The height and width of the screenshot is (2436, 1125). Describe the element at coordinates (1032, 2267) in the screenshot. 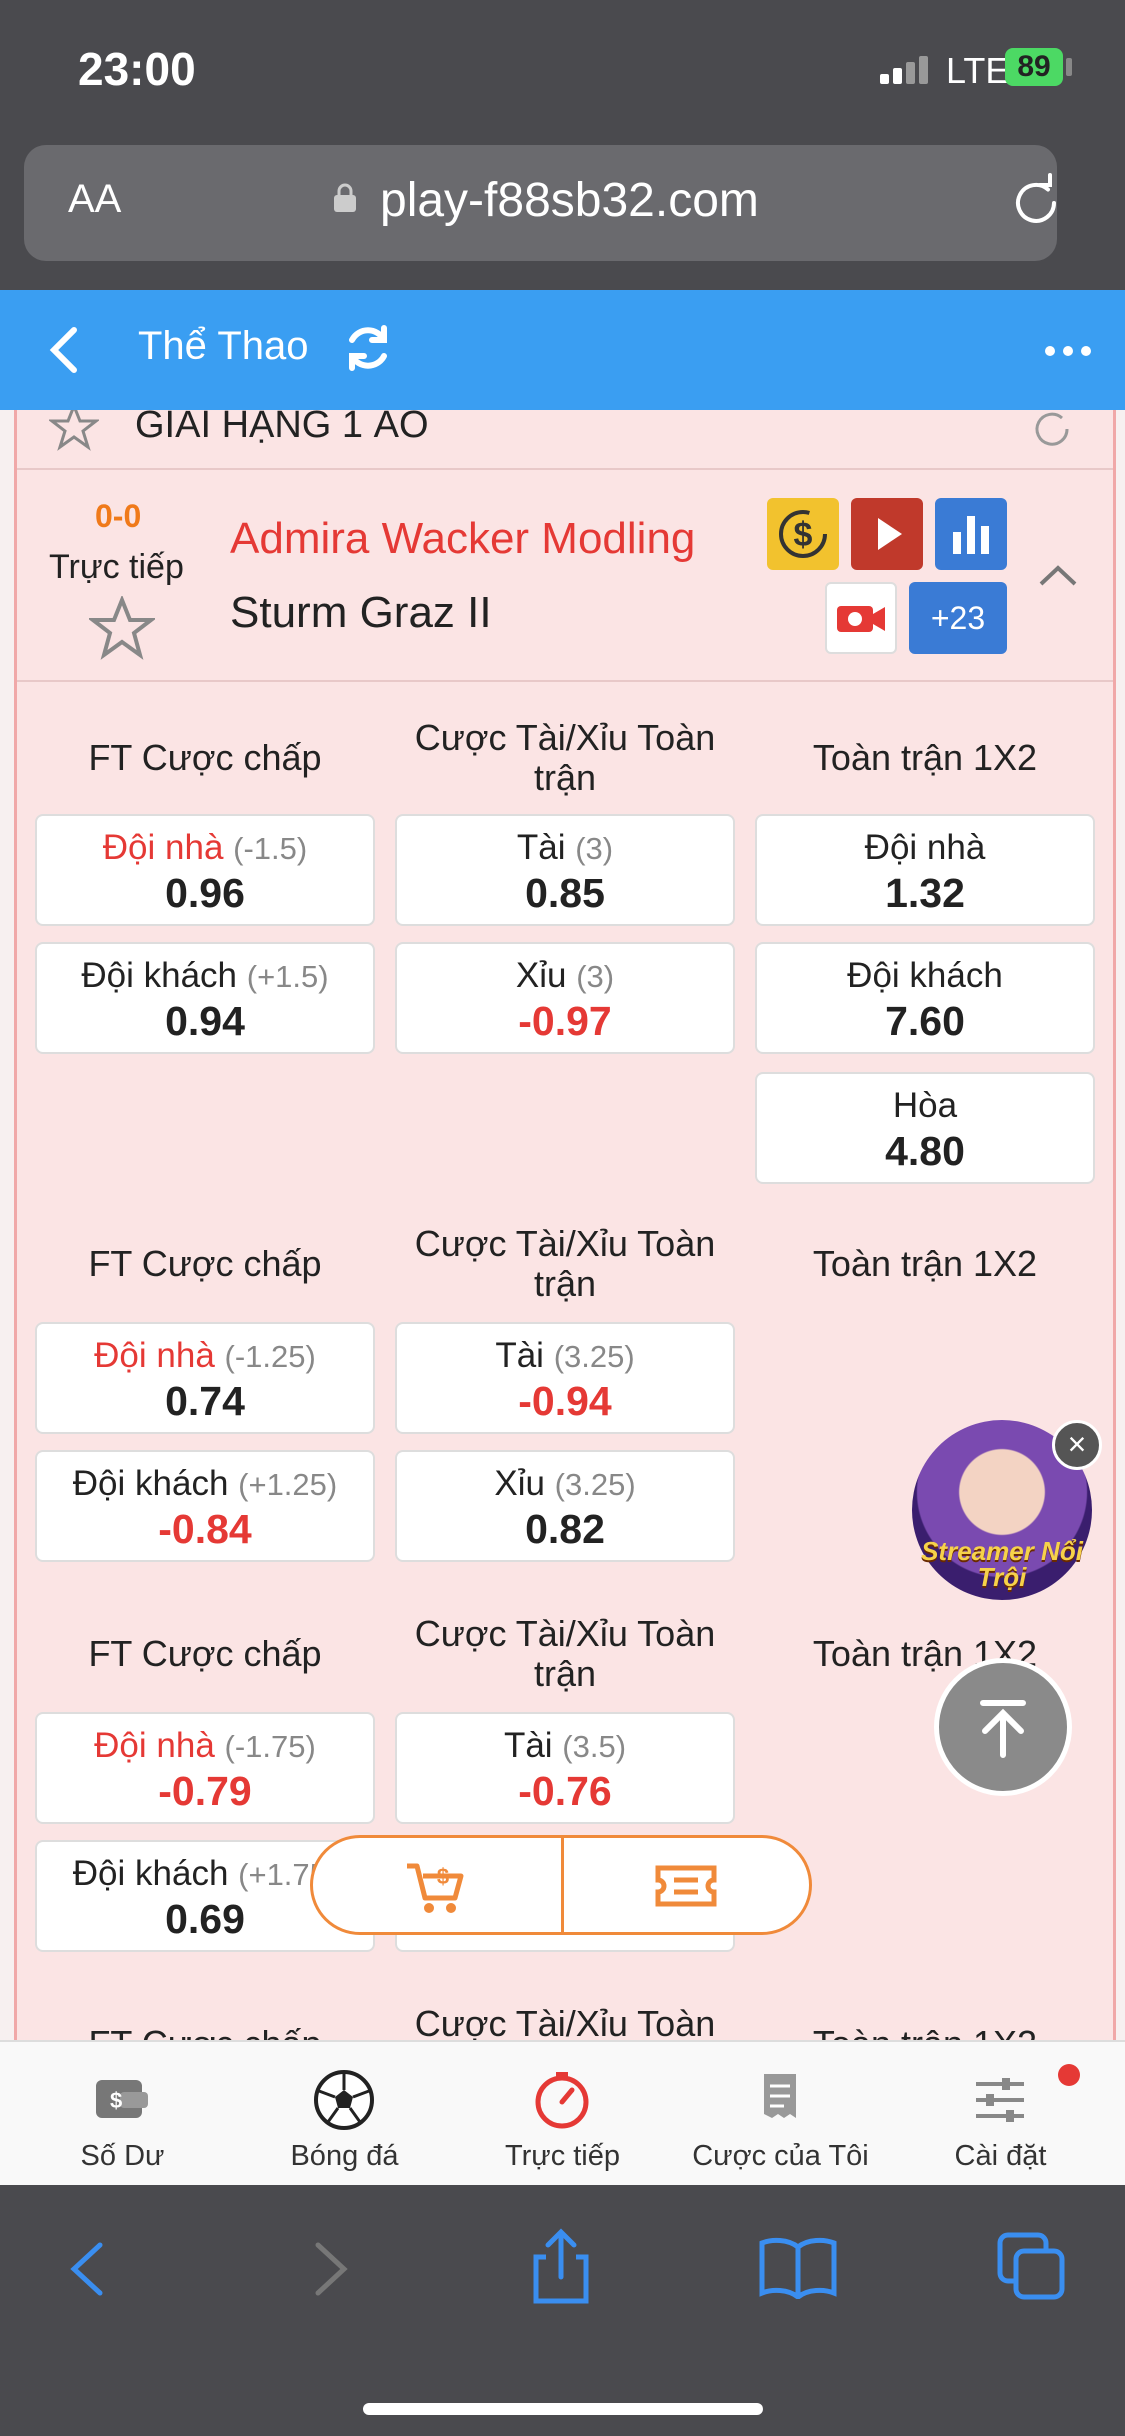

I see `tabs-icon` at that location.